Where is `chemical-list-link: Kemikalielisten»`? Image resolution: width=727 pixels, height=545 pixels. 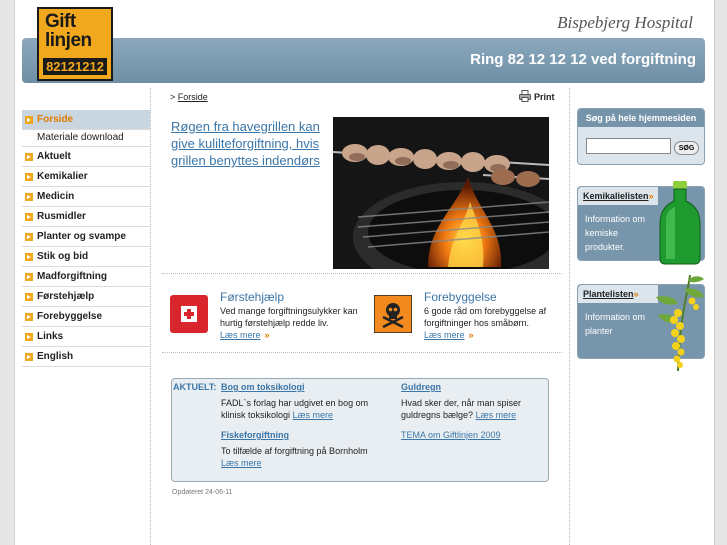 chemical-list-link: Kemikalielisten» is located at coordinates (618, 196).